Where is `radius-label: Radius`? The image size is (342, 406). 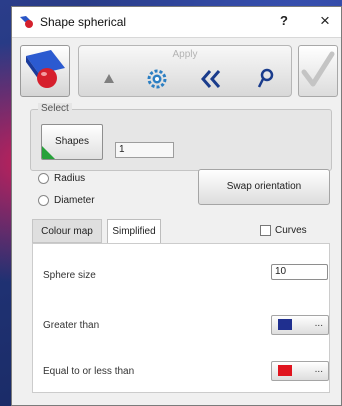
radius-label: Radius is located at coordinates (70, 178).